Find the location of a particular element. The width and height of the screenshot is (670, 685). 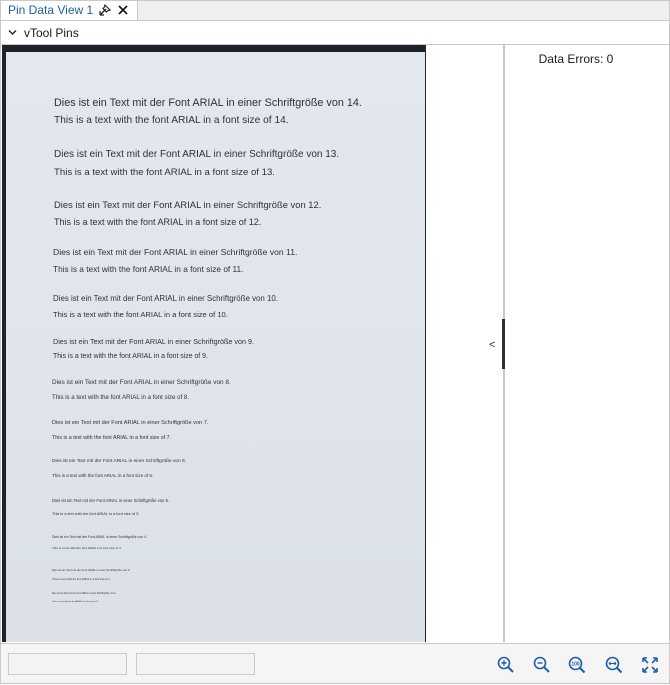

zoom-fit-width-icon is located at coordinates (614, 665).